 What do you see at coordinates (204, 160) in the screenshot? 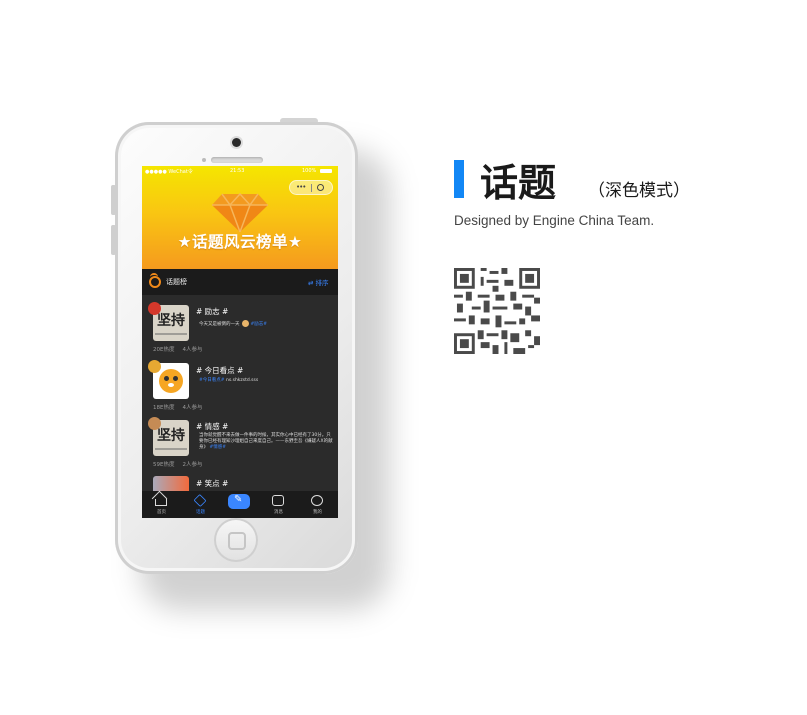
I see `sensor-dot` at bounding box center [204, 160].